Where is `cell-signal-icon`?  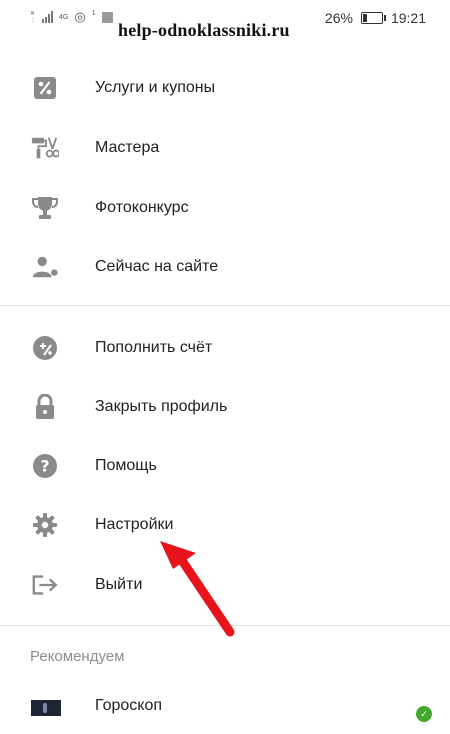 cell-signal-icon is located at coordinates (47, 17).